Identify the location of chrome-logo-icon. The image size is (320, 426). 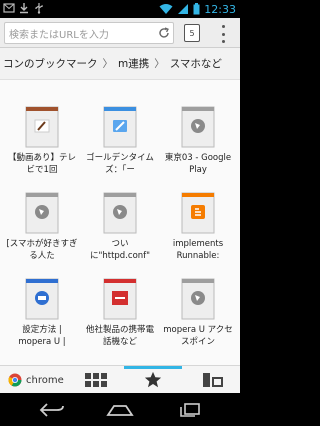
(15, 380).